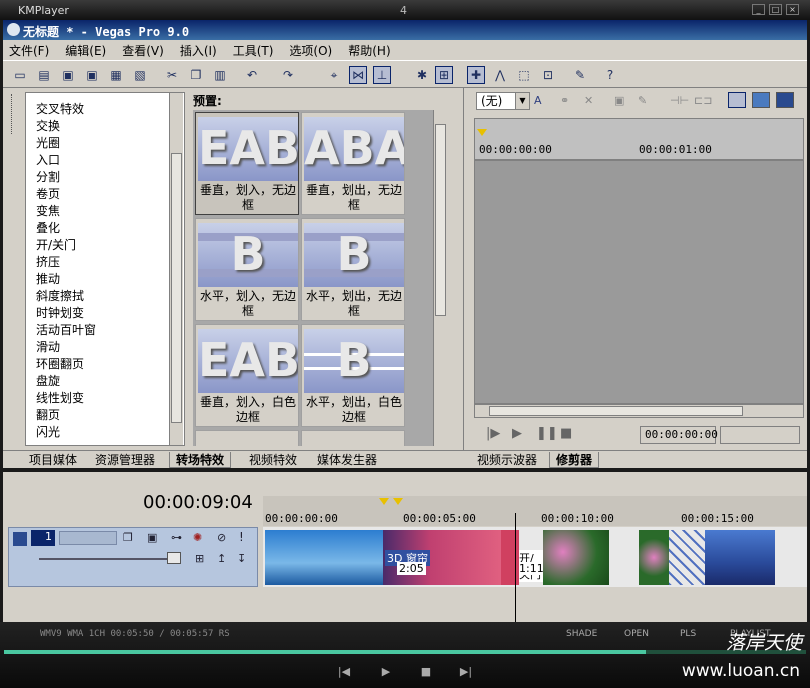 The image size is (810, 688). Describe the element at coordinates (92, 75) in the screenshot. I see `save-as-icon: ▣` at that location.